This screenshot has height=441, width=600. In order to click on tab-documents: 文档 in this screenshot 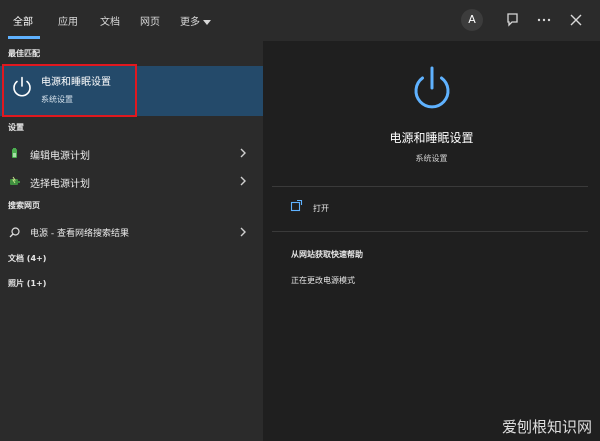, I will do `click(110, 20)`.